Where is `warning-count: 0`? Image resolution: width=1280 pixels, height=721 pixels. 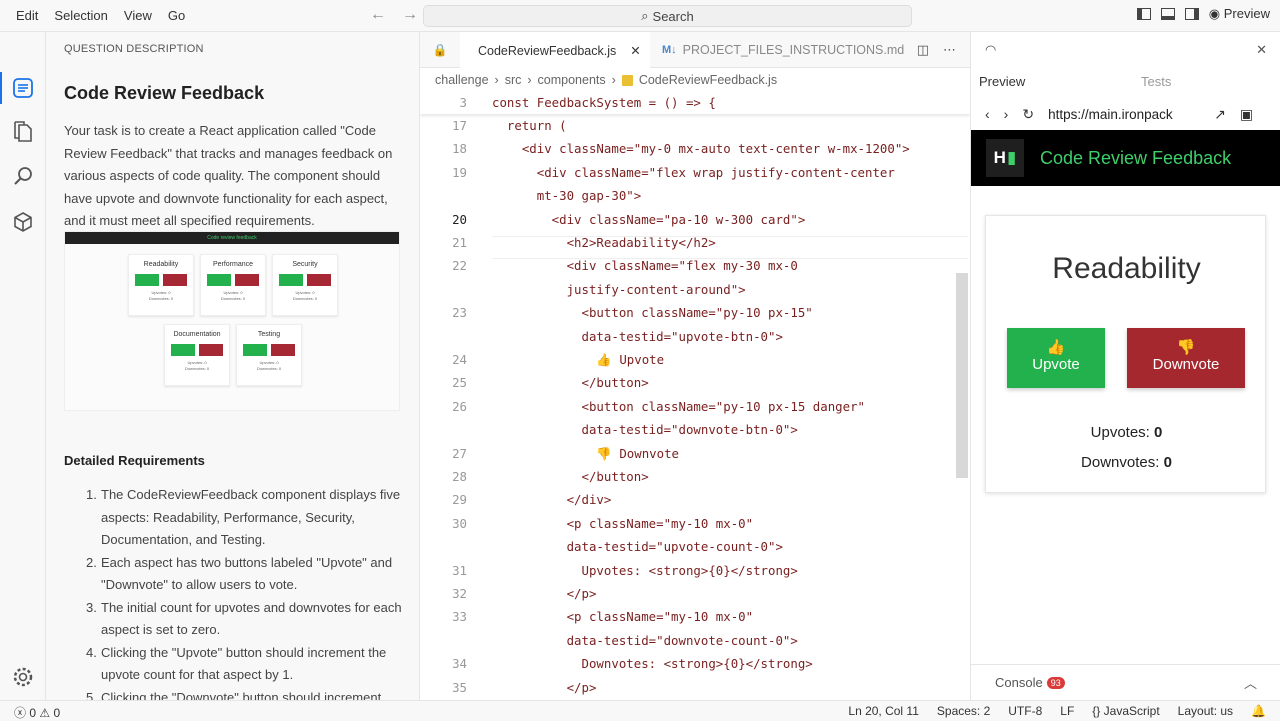
warning-count: 0 is located at coordinates (57, 713).